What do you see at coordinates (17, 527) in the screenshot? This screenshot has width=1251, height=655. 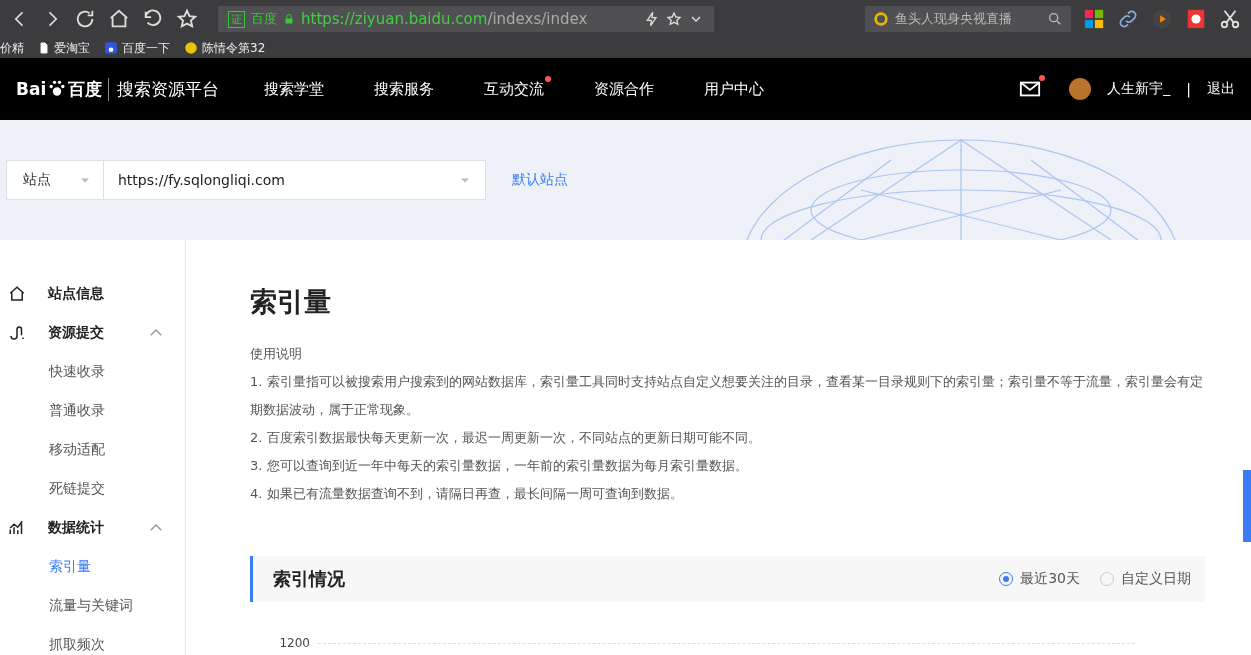 I see `chart-icon` at bounding box center [17, 527].